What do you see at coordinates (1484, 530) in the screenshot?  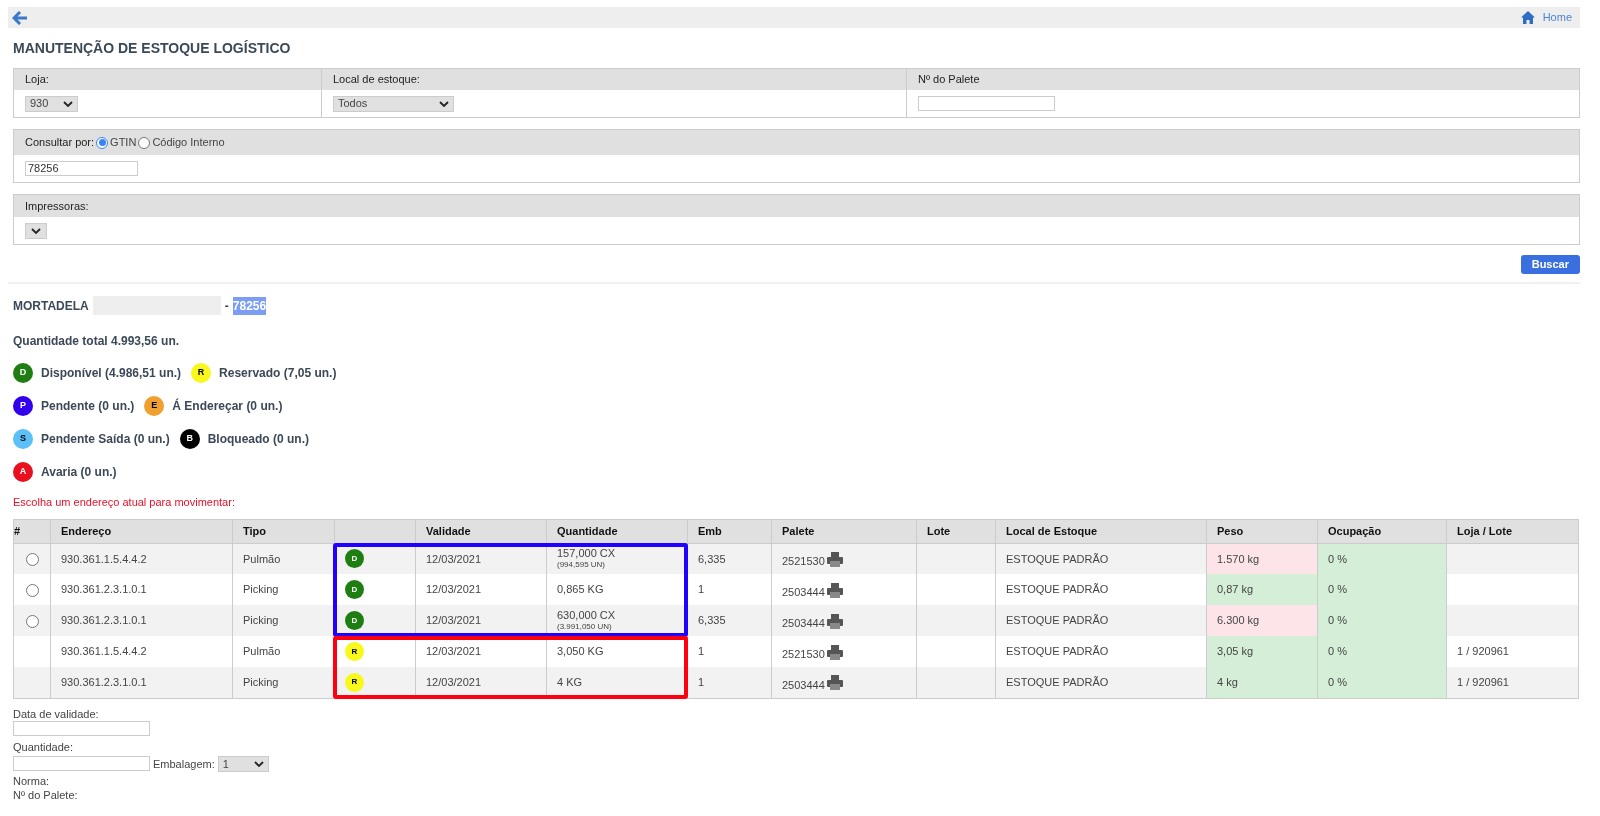 I see `column-header: Loja / Lote` at bounding box center [1484, 530].